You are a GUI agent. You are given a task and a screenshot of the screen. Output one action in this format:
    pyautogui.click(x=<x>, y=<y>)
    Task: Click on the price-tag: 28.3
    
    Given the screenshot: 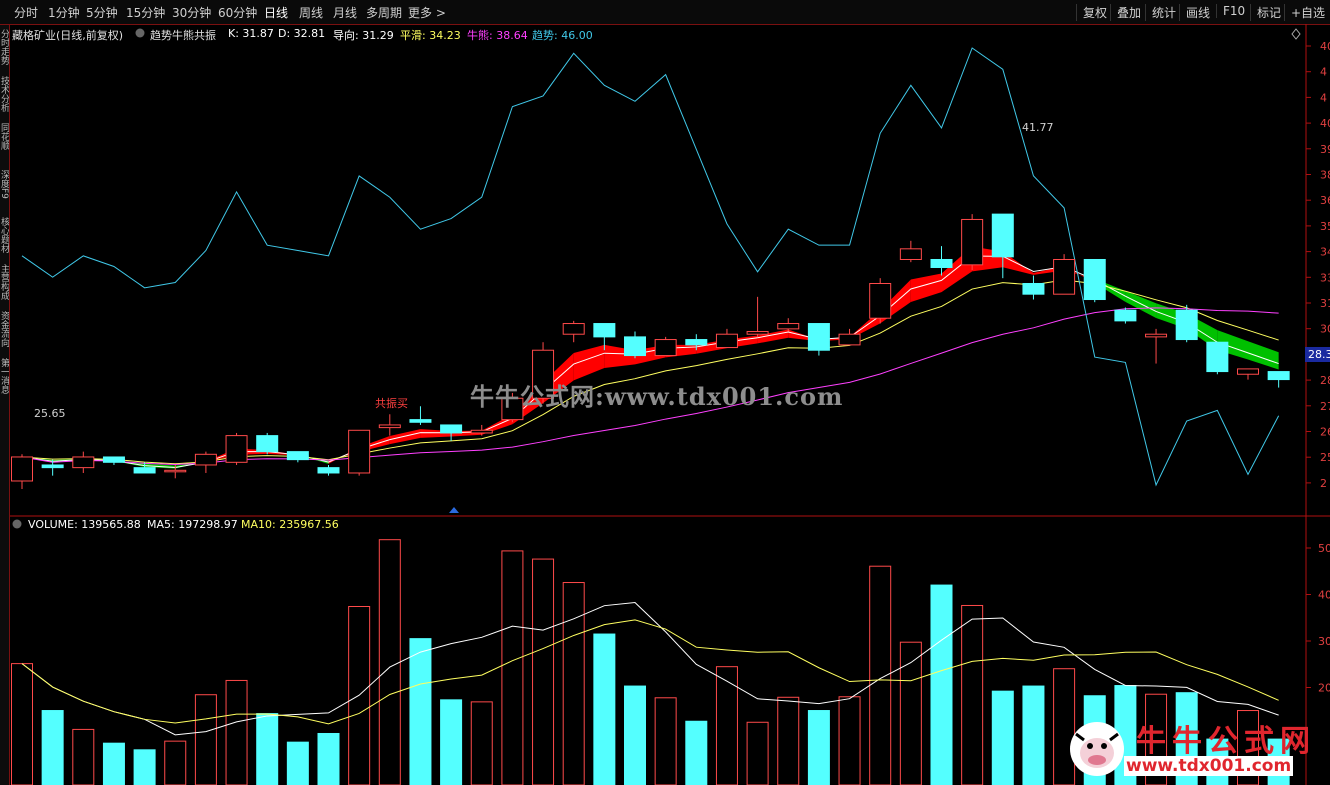 What is the action you would take?
    pyautogui.click(x=1317, y=354)
    